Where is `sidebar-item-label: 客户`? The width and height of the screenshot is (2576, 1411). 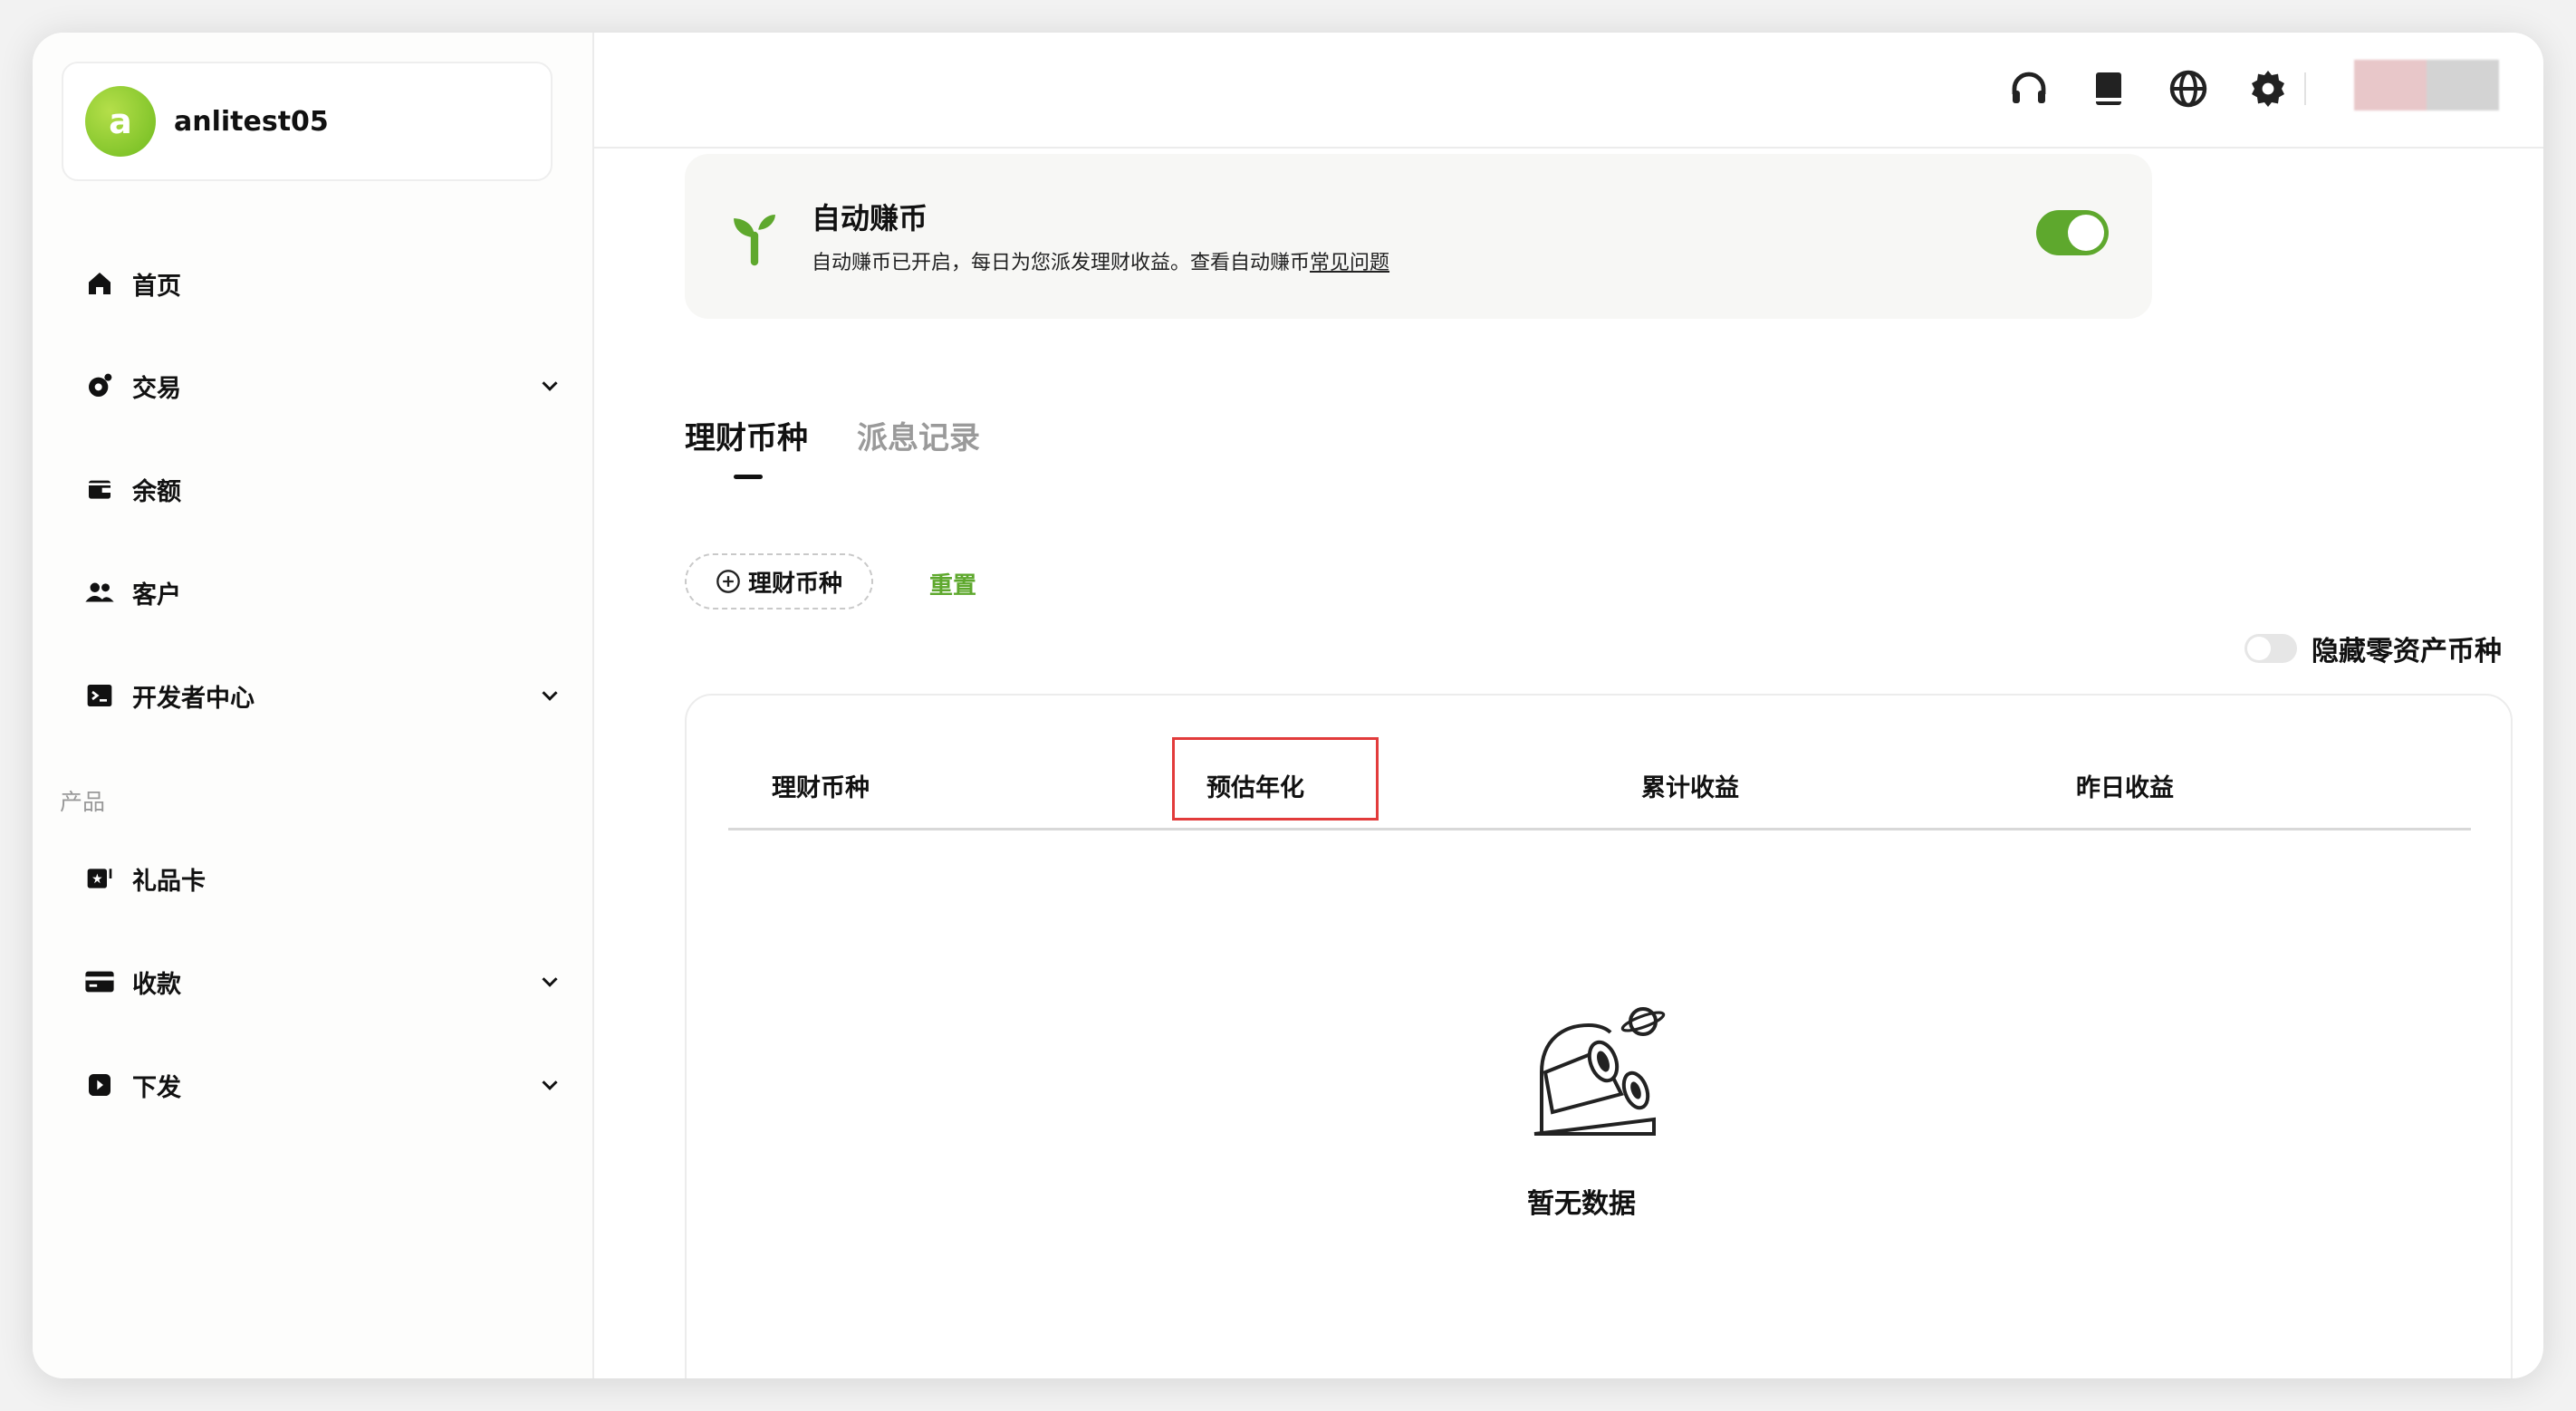 sidebar-item-label: 客户 is located at coordinates (156, 595).